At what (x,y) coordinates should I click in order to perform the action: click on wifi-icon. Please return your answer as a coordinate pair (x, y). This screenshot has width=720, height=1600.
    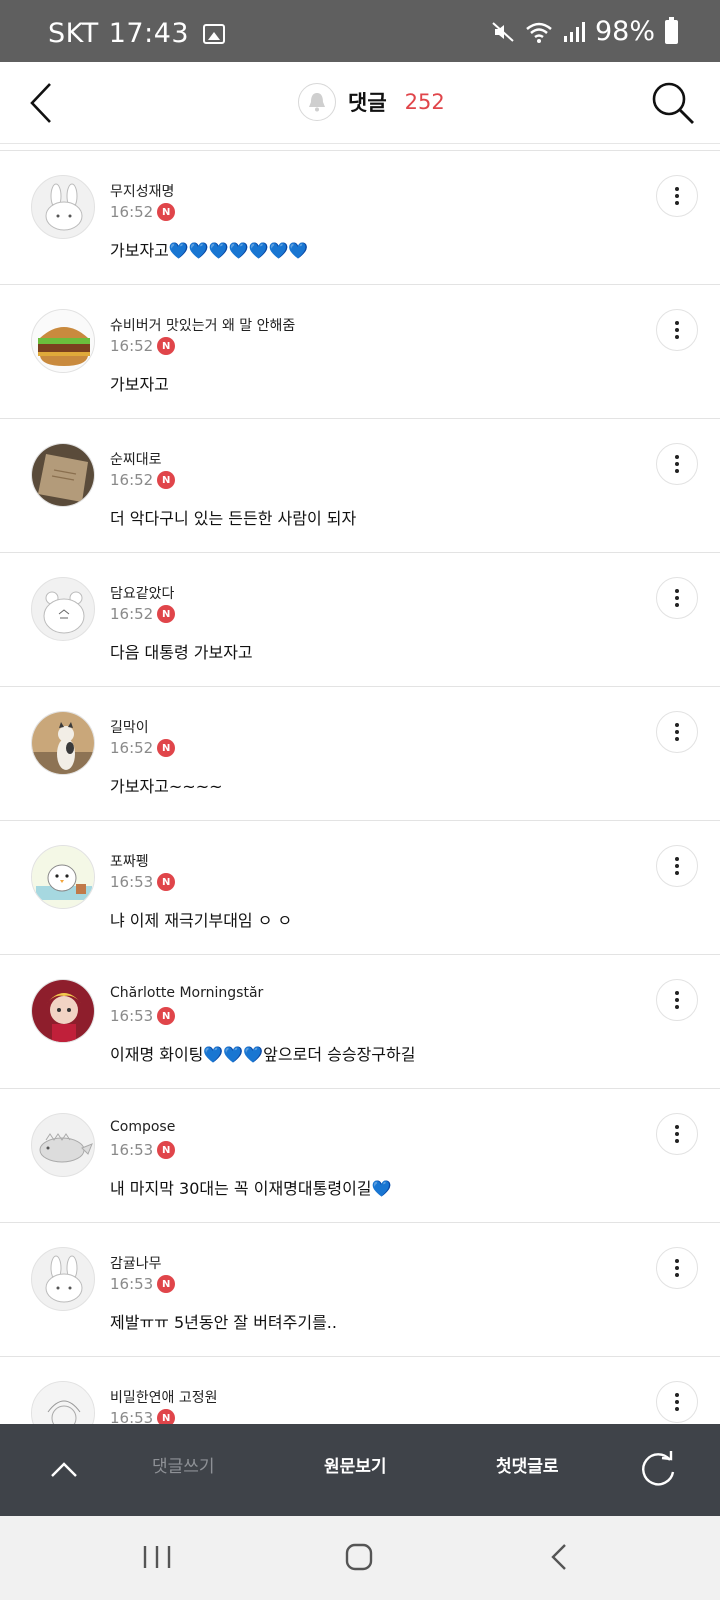
    Looking at the image, I should click on (539, 32).